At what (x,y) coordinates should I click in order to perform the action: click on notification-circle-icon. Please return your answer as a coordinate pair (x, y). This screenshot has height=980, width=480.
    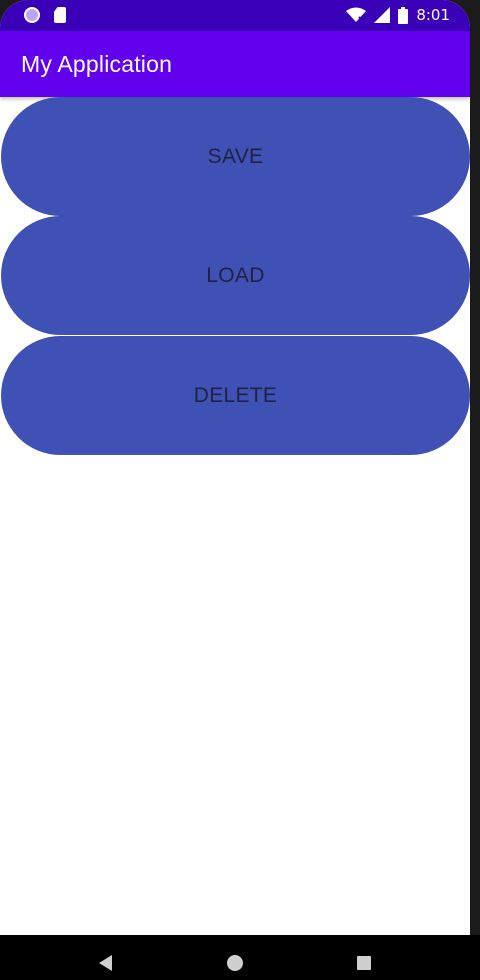
    Looking at the image, I should click on (32, 15).